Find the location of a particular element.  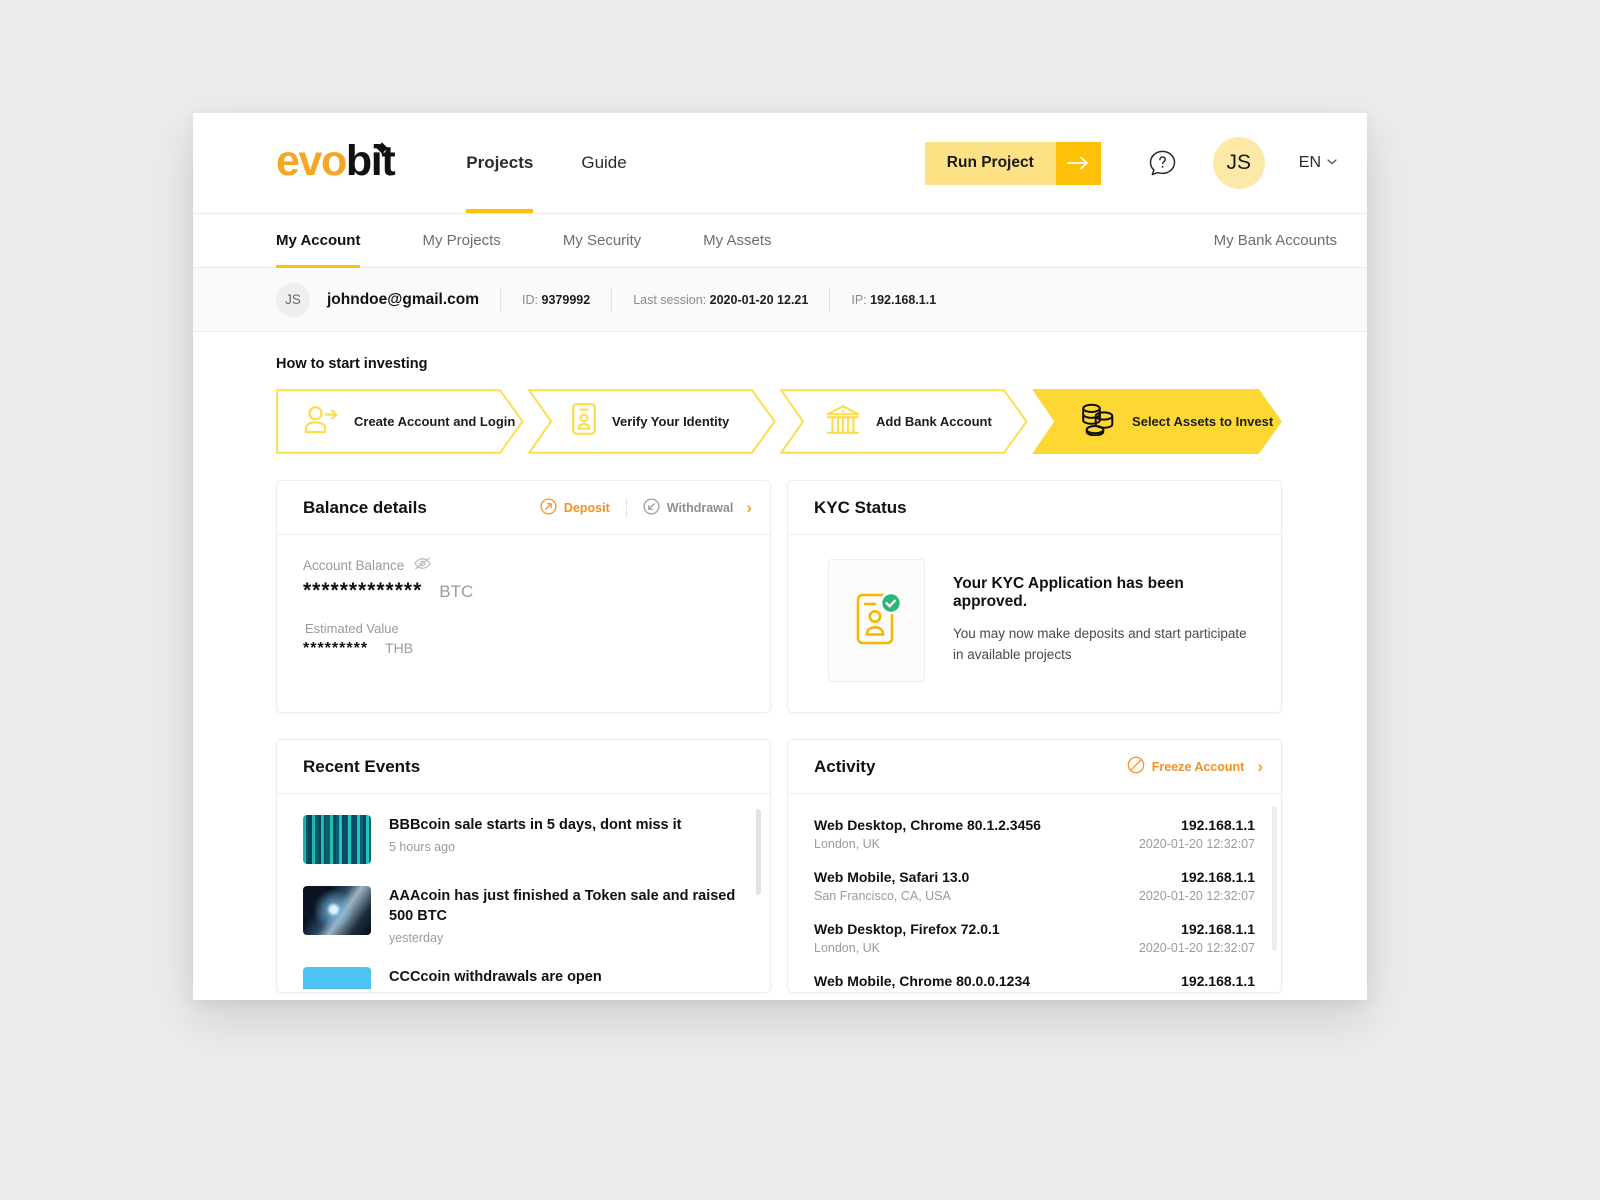

deposit-button: Deposit is located at coordinates (575, 507).